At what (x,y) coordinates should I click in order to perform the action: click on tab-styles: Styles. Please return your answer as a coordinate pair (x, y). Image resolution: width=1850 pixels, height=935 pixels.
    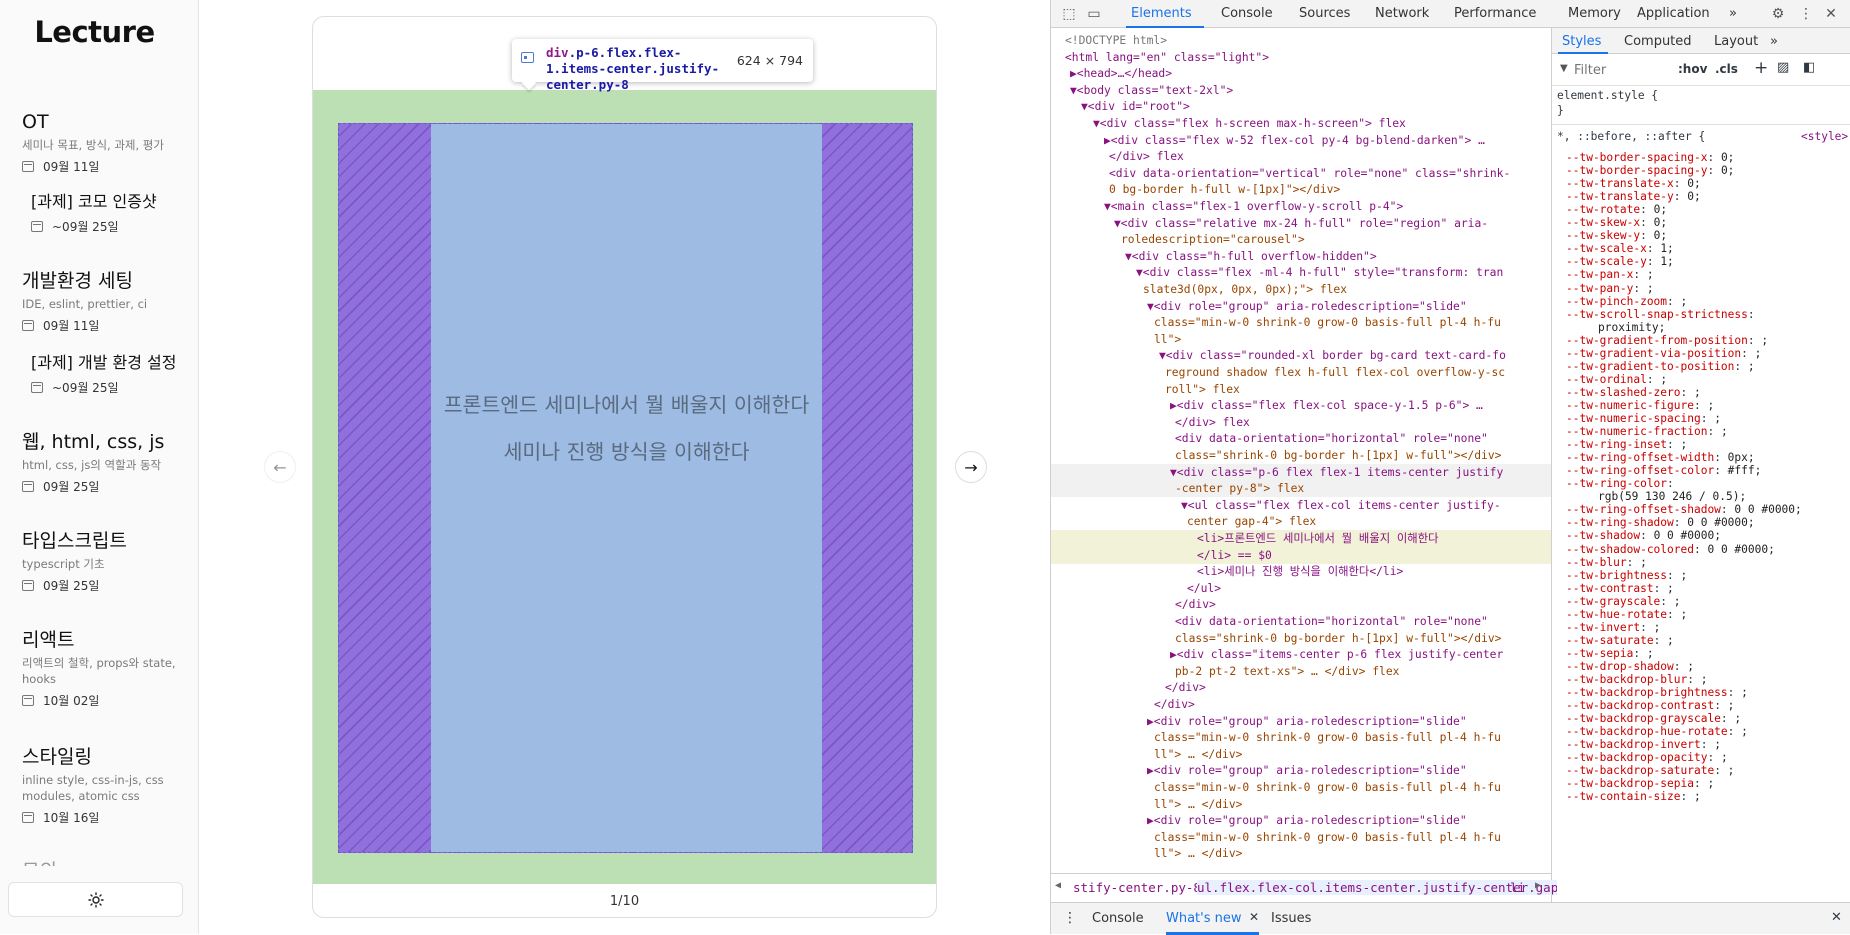
    Looking at the image, I should click on (1581, 41).